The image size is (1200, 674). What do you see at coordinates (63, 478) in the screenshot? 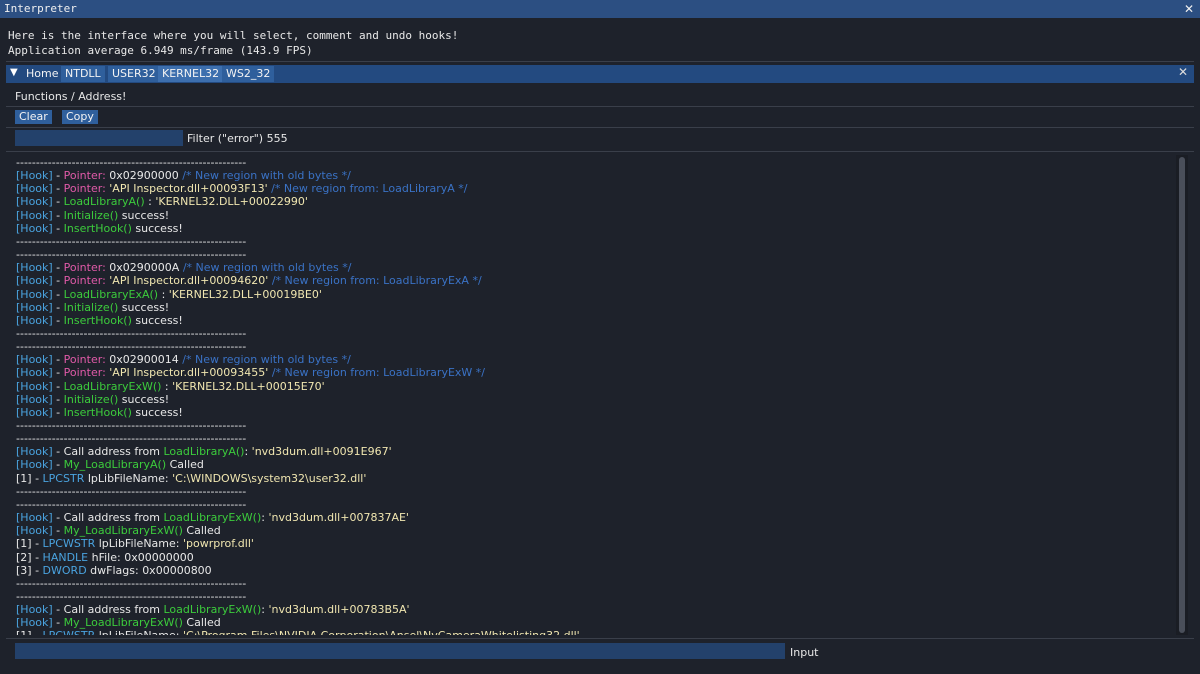
I see `log-segment-hook: LPCSTR` at bounding box center [63, 478].